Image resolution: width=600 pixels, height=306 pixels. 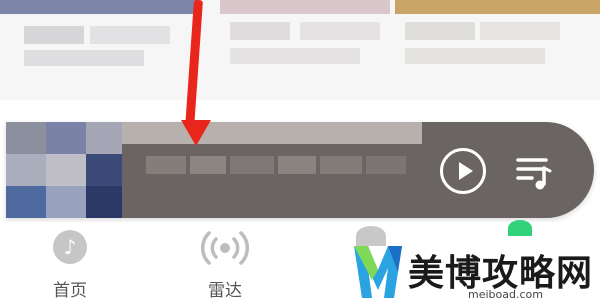 I want to click on tab-home: ♪ 首页, so click(x=70, y=264).